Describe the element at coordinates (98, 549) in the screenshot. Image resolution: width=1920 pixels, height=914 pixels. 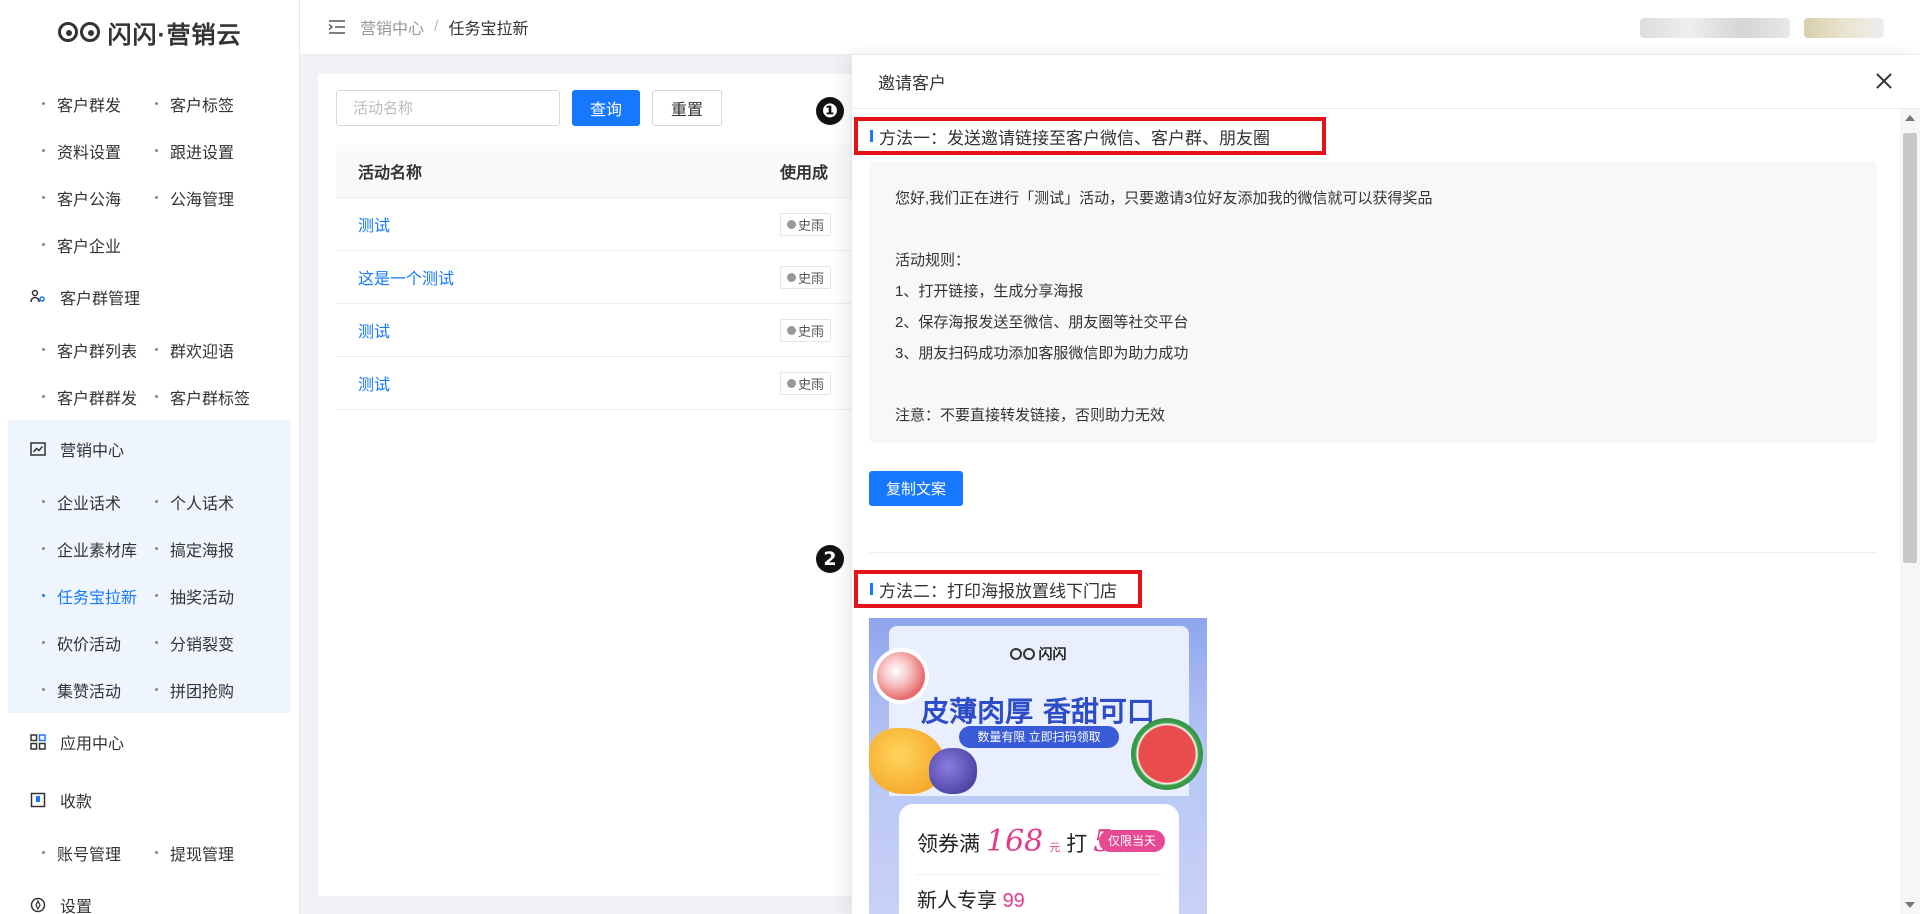
I see `sidebar-item-material-library: 企业素材库` at that location.